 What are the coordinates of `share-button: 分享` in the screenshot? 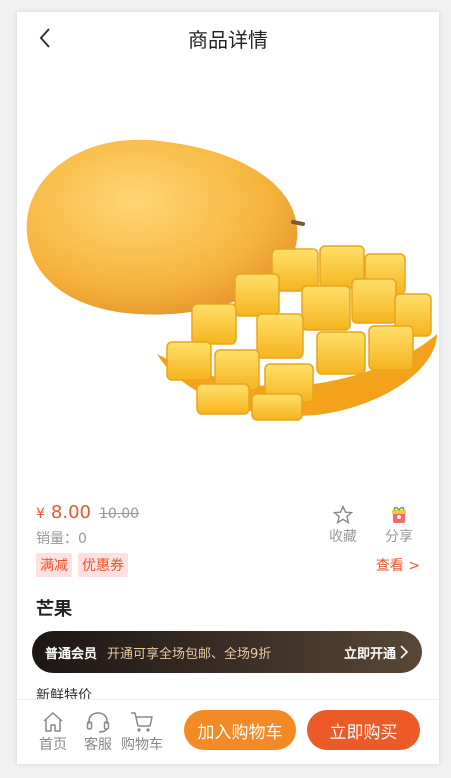 It's located at (399, 525).